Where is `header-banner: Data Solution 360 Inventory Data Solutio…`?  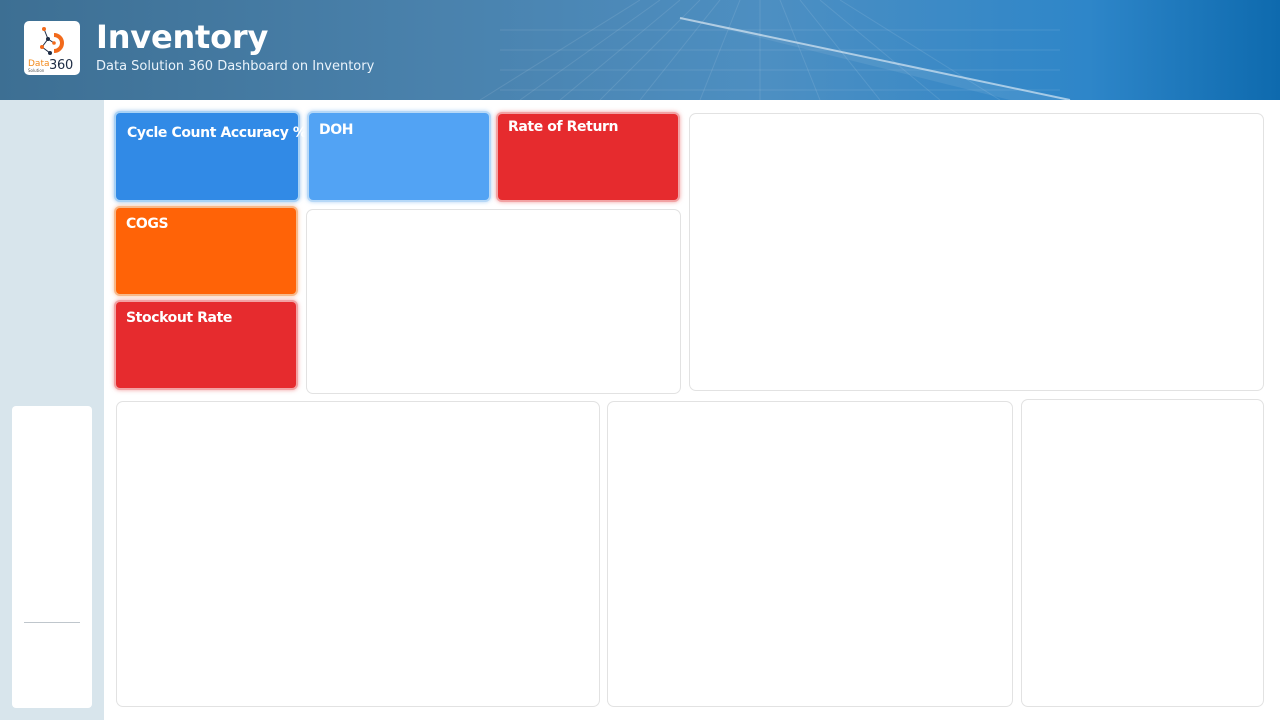 header-banner: Data Solution 360 Inventory Data Solutio… is located at coordinates (640, 50).